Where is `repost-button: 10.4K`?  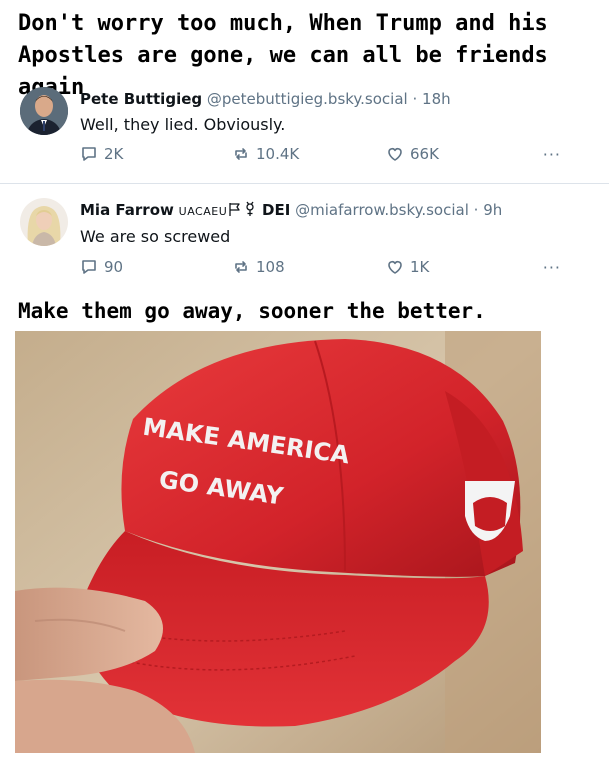
repost-button: 10.4K is located at coordinates (265, 154).